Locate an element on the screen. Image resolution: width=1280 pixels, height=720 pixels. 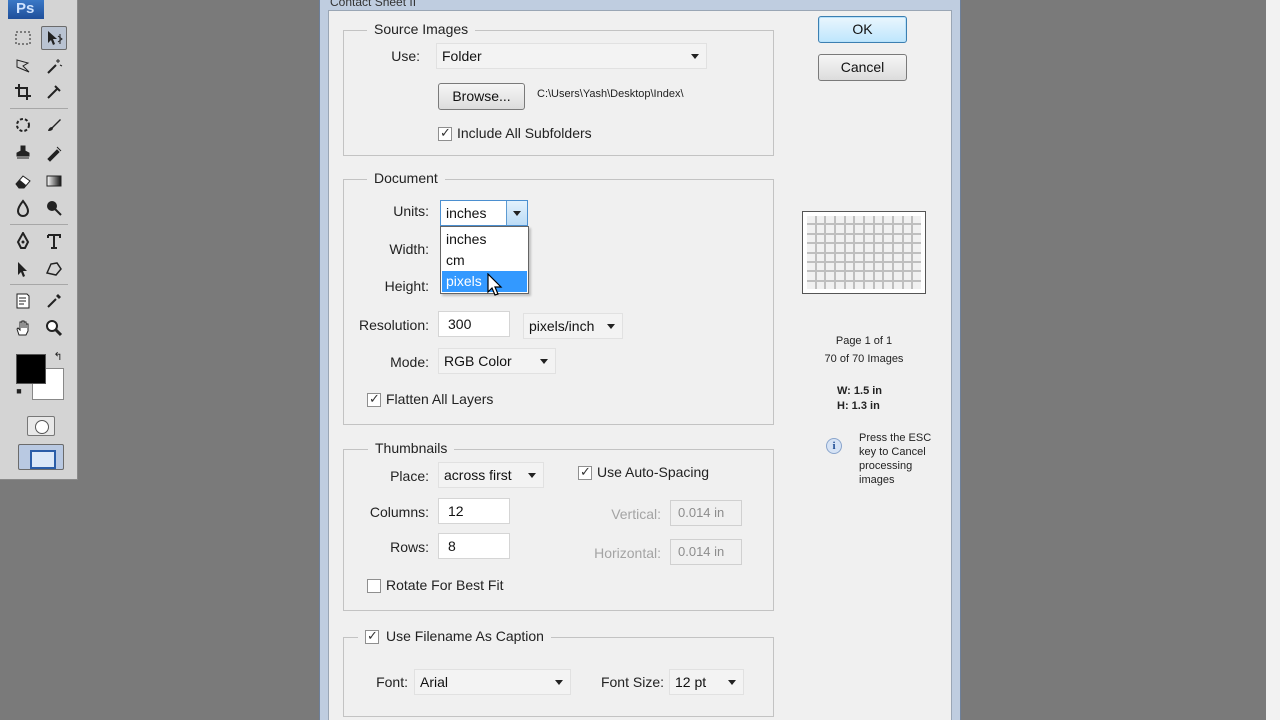
clone-stamp-icon is located at coordinates (23, 153).